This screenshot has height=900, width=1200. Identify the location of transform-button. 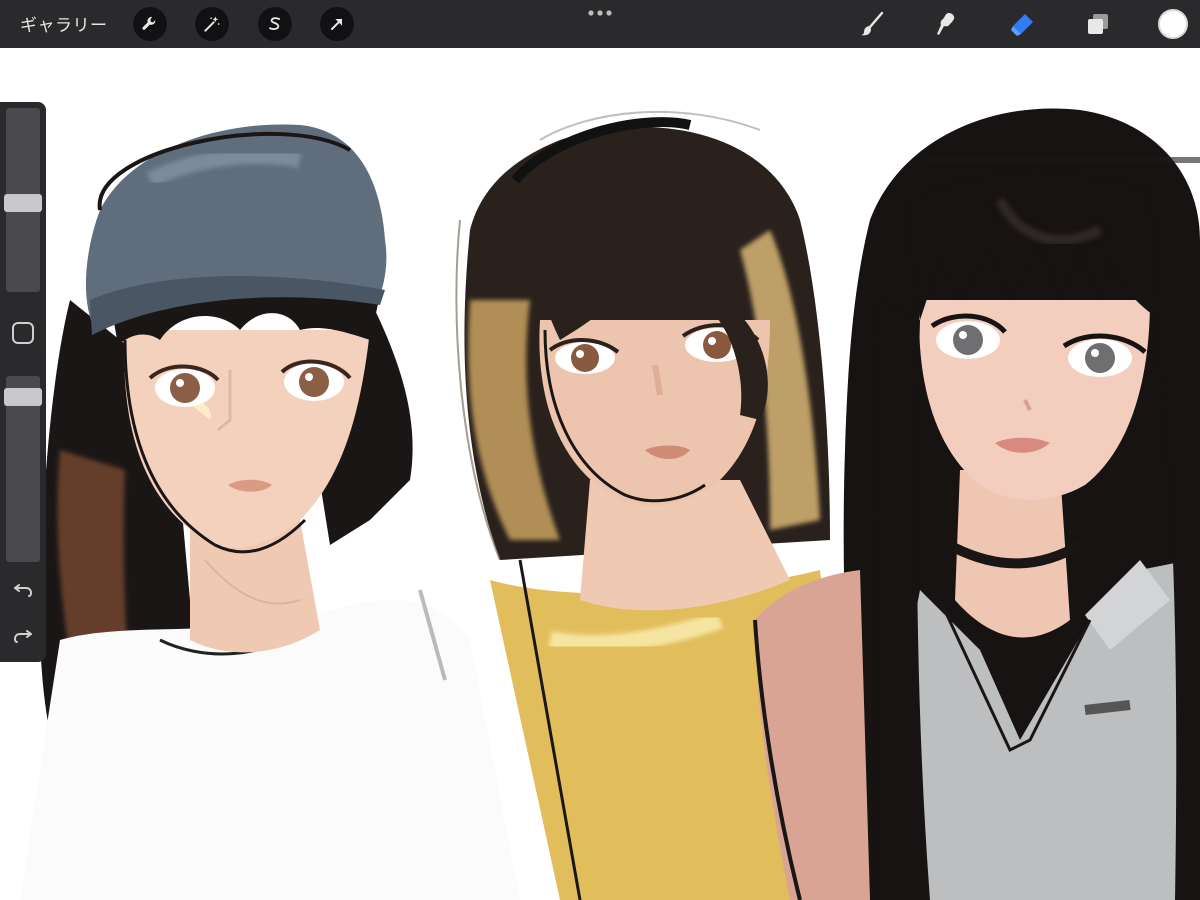
(337, 24).